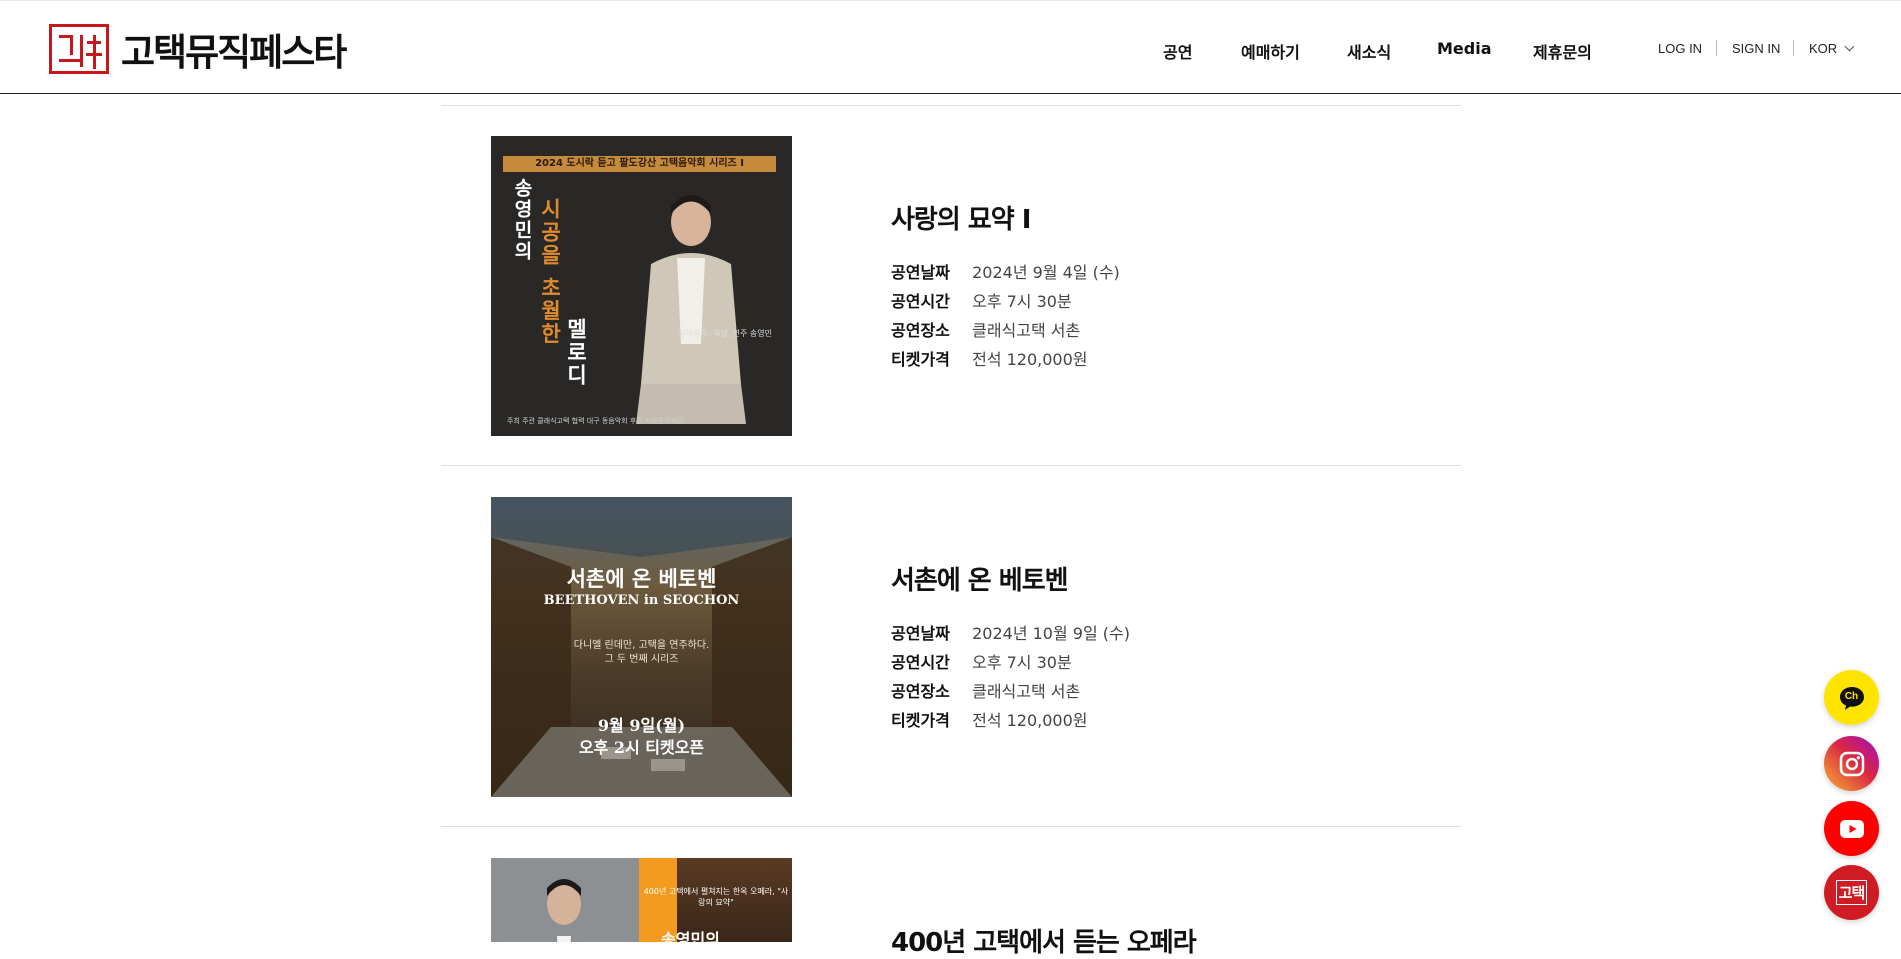 The width and height of the screenshot is (1901, 959). I want to click on poster-desc-line: 다니엘 린데만, 고택을 연주하다., so click(641, 645).